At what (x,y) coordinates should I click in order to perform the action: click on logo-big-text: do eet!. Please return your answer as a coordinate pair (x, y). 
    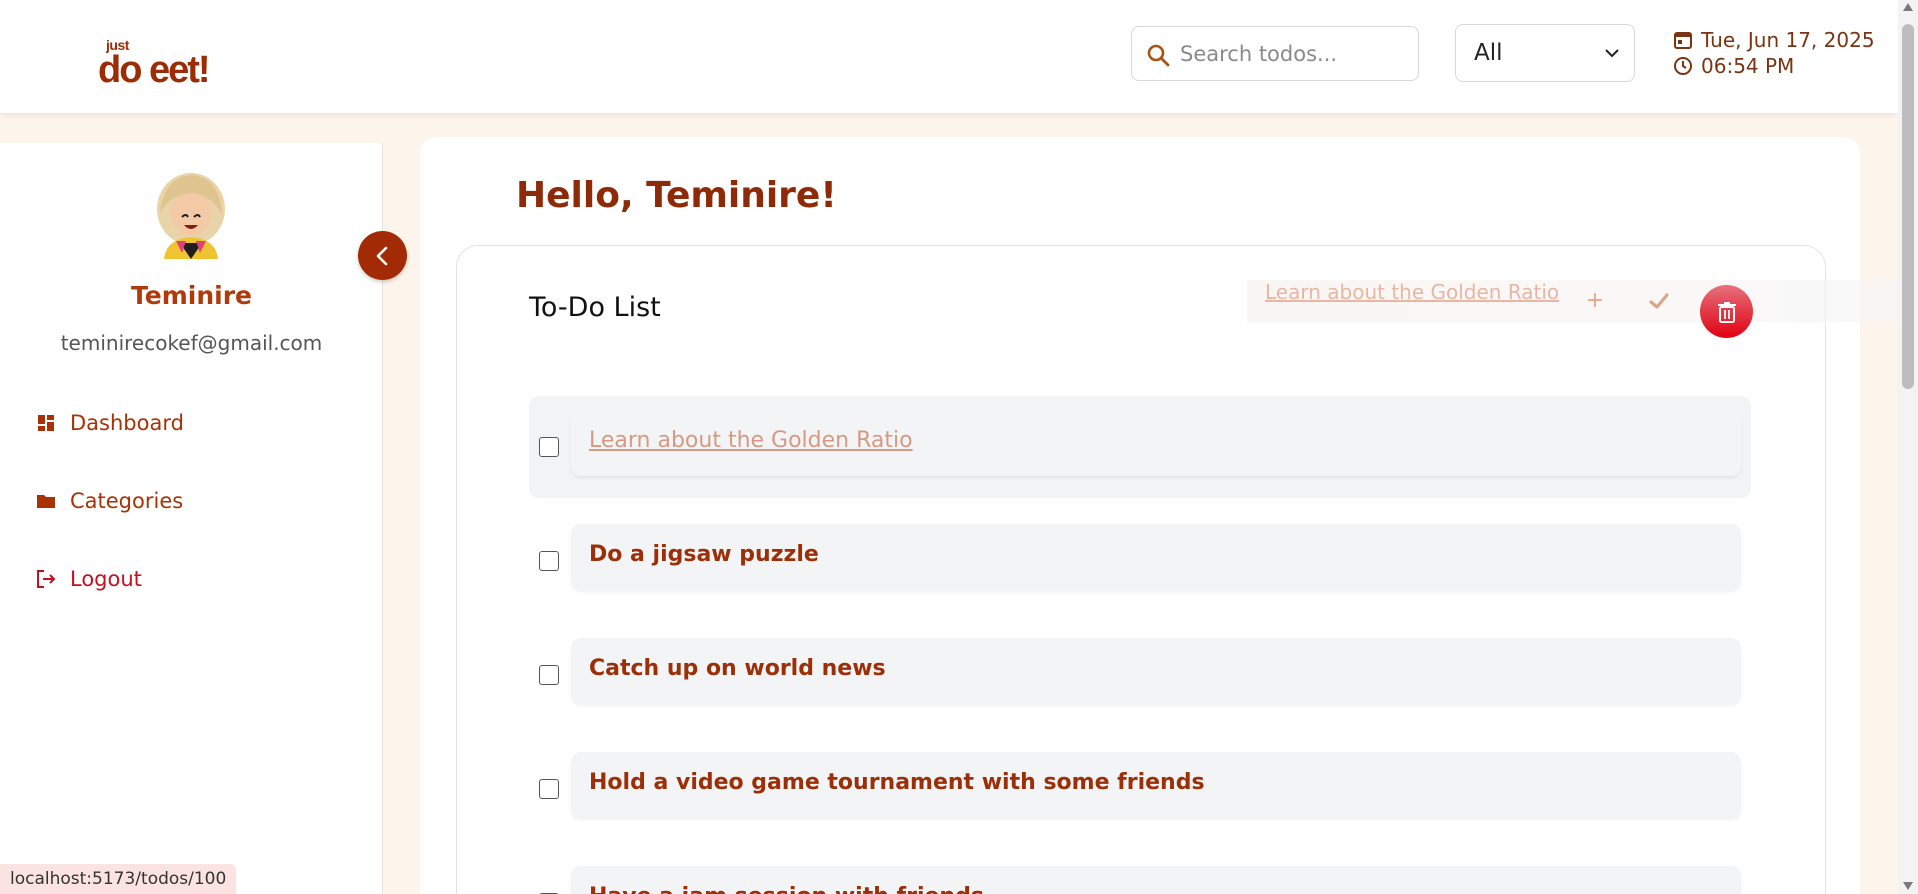
    Looking at the image, I should click on (154, 70).